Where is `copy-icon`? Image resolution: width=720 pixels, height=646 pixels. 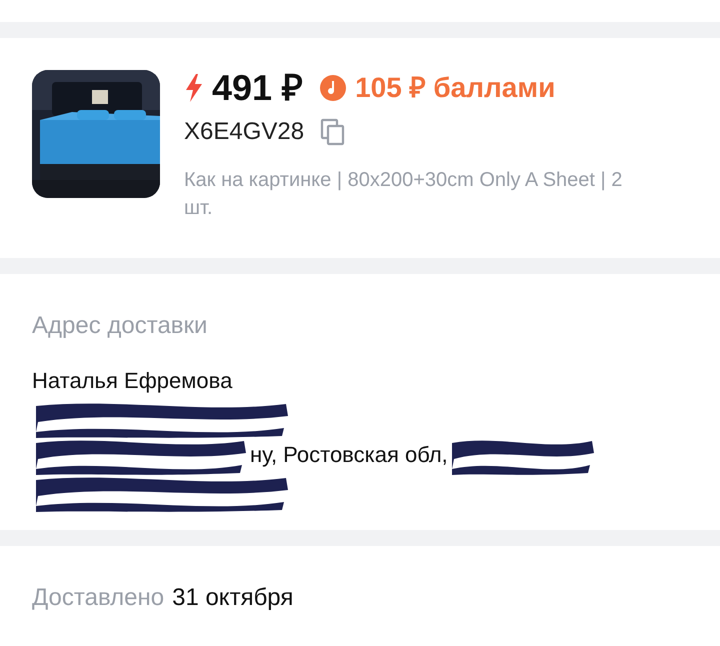 copy-icon is located at coordinates (333, 132).